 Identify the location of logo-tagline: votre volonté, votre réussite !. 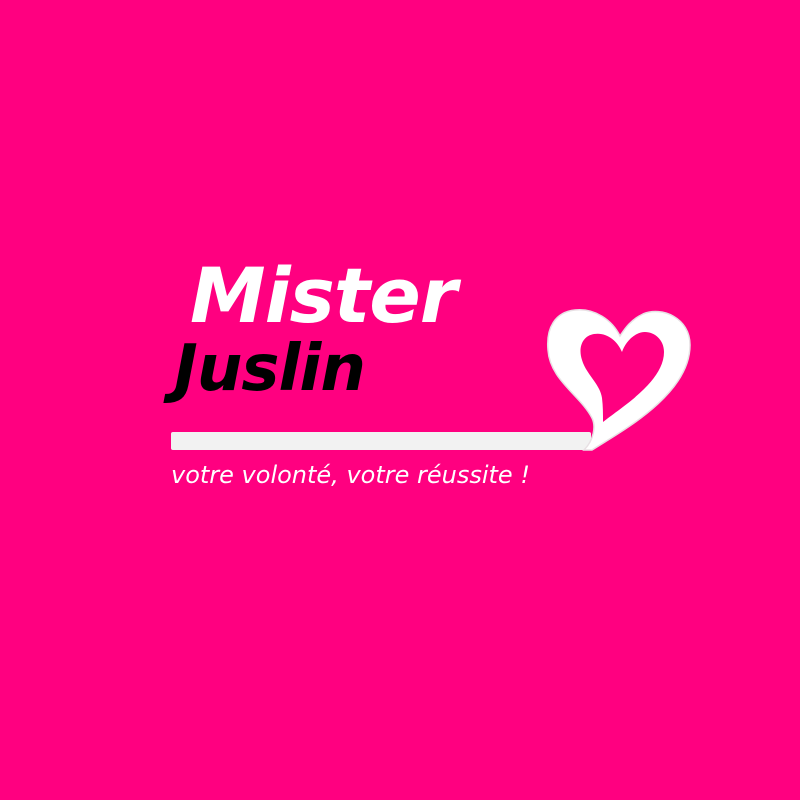
(350, 475).